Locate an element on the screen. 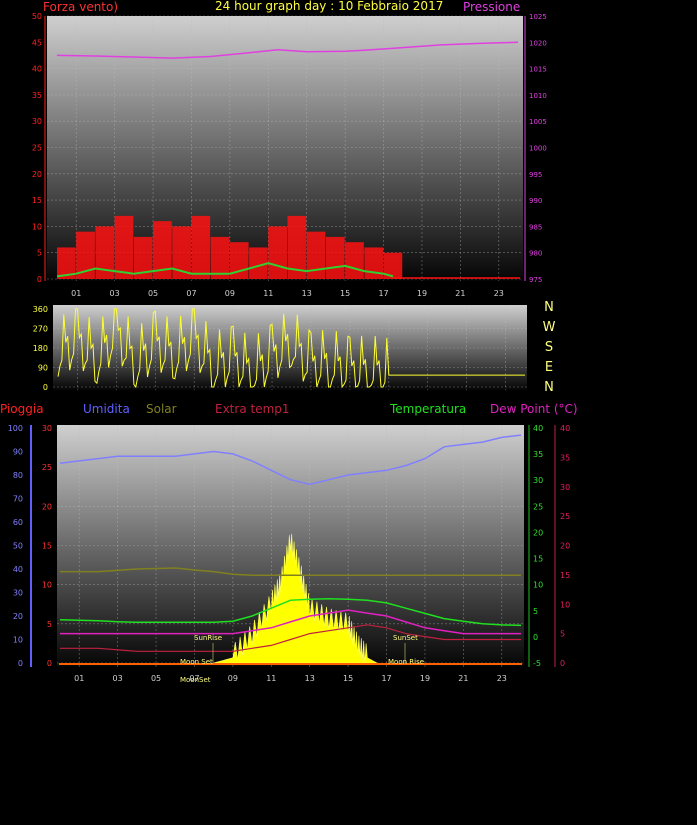 The height and width of the screenshot is (825, 697). pressure-tick-label: 985 is located at coordinates (535, 227).